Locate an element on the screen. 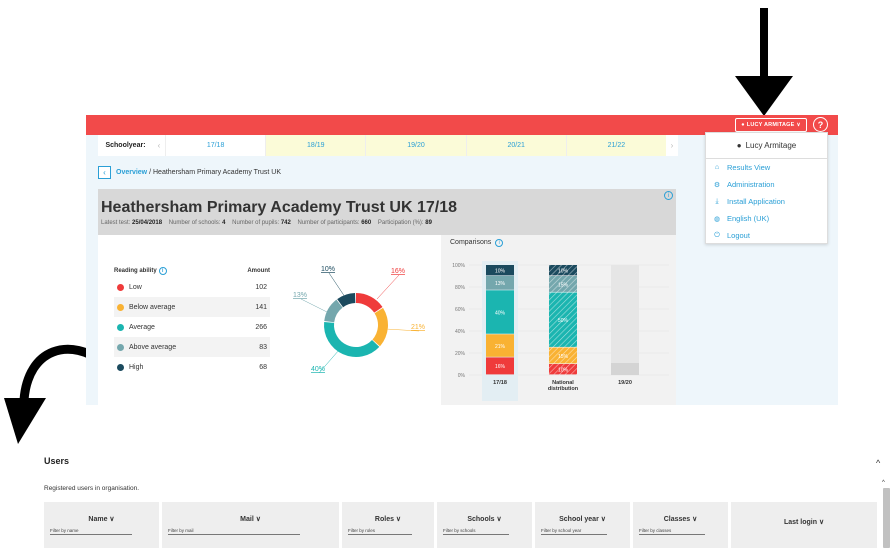 The width and height of the screenshot is (896, 557). menu-item-logout: ⏻ Logout is located at coordinates (766, 235).